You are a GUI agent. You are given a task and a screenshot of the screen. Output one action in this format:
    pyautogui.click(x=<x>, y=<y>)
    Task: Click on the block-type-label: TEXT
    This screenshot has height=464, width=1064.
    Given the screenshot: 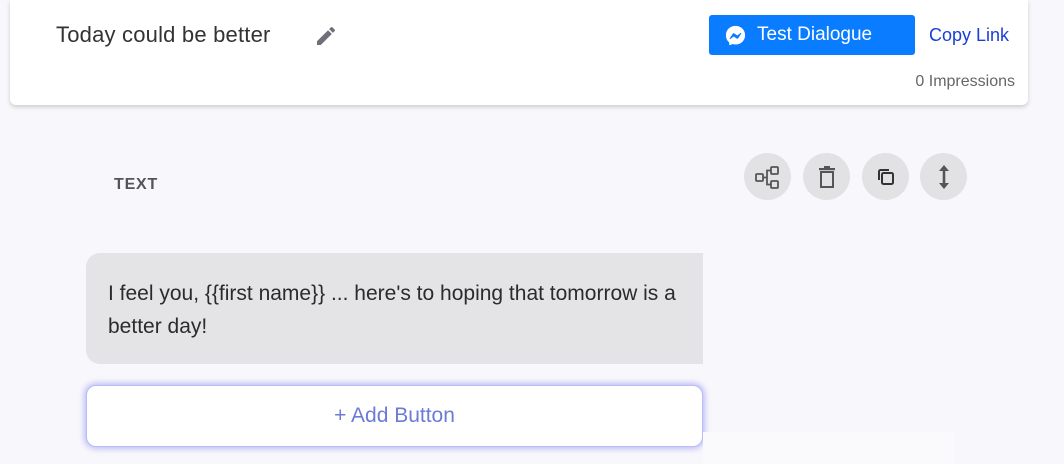 What is the action you would take?
    pyautogui.click(x=136, y=184)
    